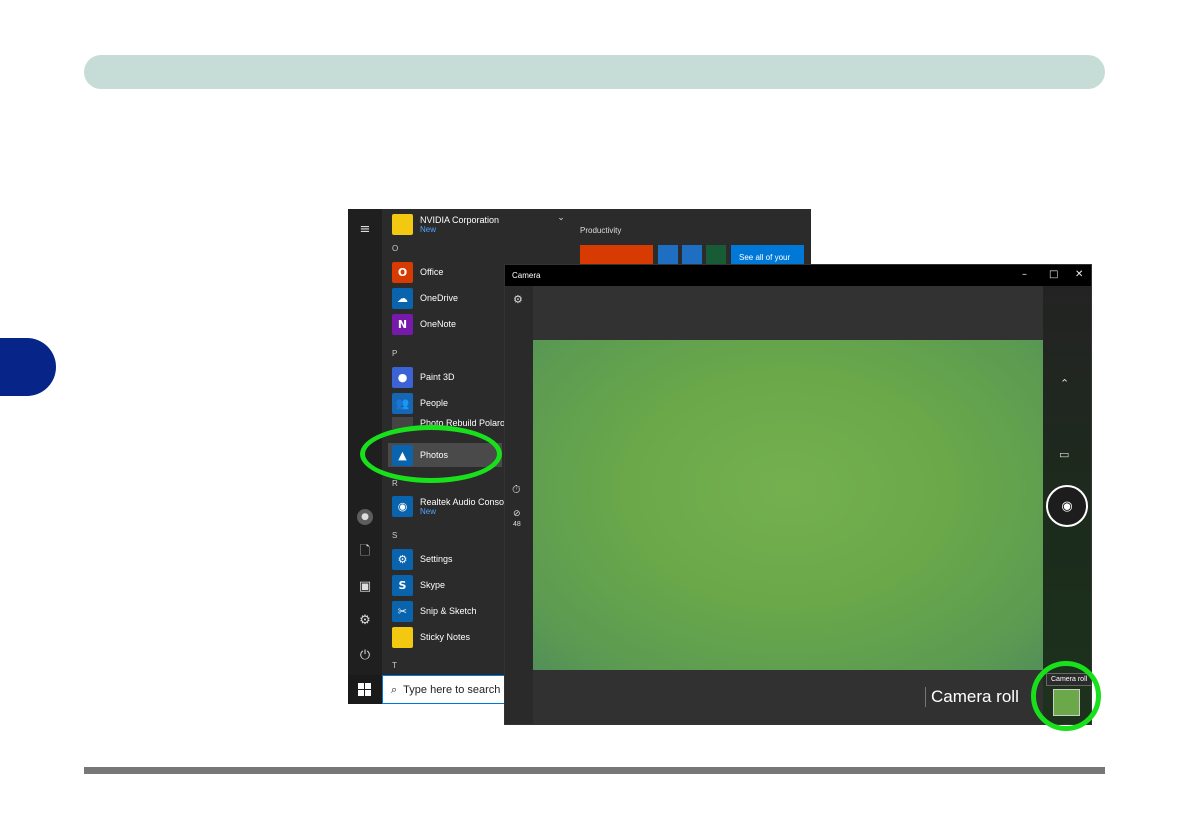 The height and width of the screenshot is (838, 1190). Describe the element at coordinates (516, 490) in the screenshot. I see `photo-timer-icon: ⏱` at that location.